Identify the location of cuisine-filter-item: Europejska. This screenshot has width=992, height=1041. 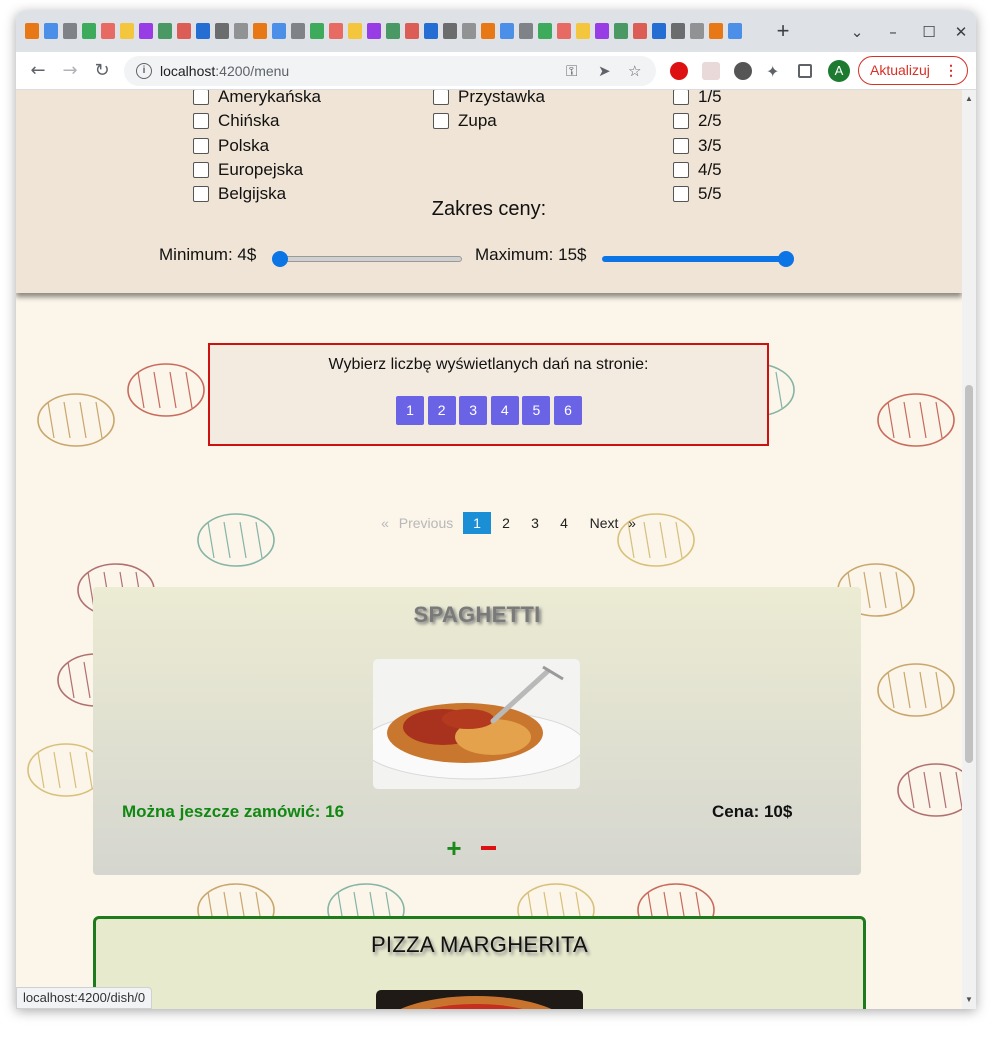
(248, 170).